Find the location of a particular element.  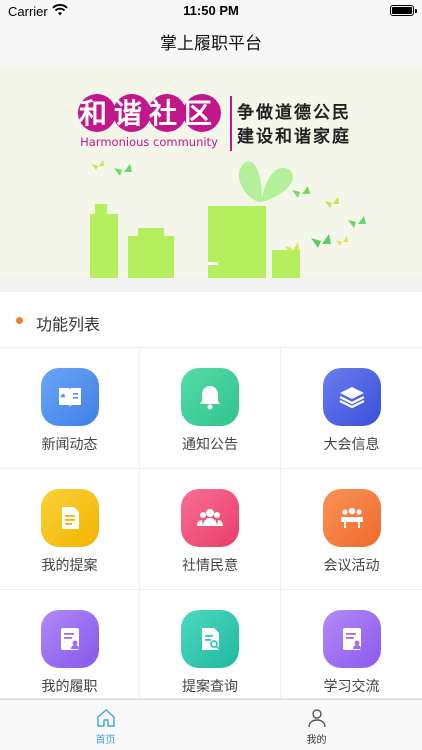

status-bar: Carrier 11:50 PM is located at coordinates (211, 11).